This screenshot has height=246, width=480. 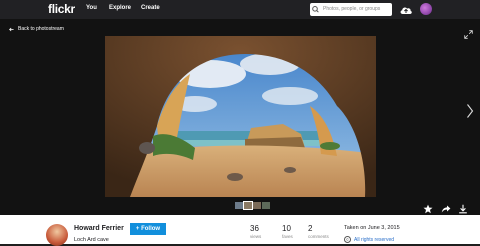 What do you see at coordinates (256, 236) in the screenshot?
I see `views-label: views` at bounding box center [256, 236].